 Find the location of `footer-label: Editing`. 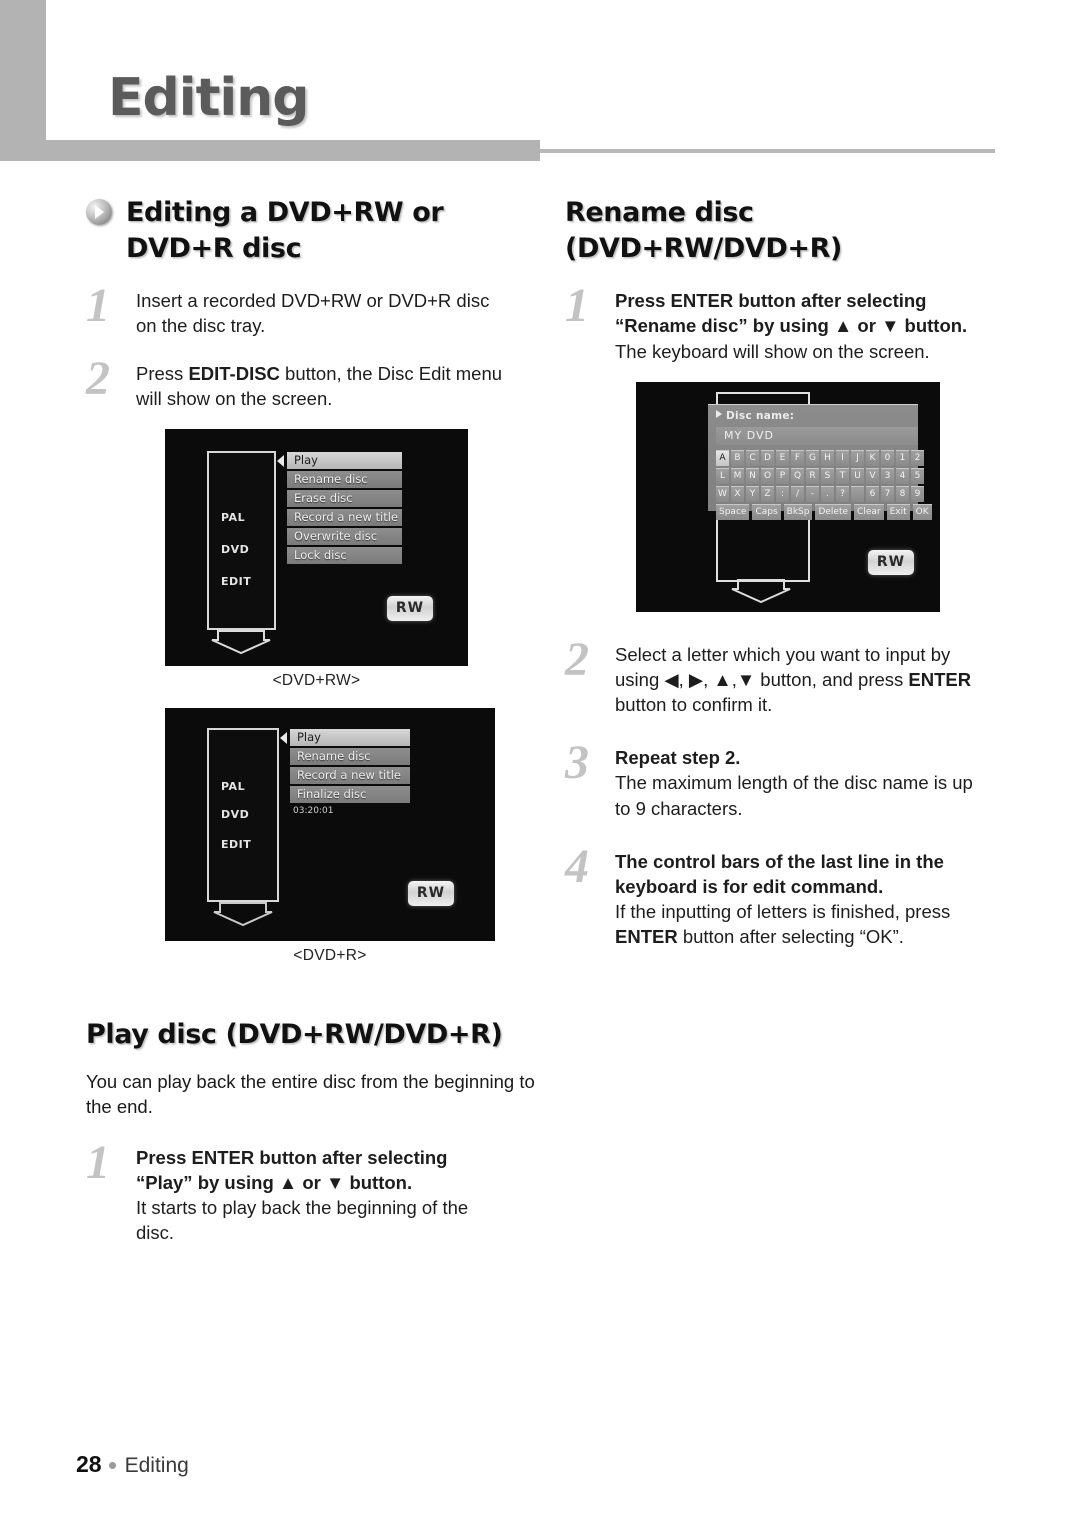

footer-label: Editing is located at coordinates (156, 1465).